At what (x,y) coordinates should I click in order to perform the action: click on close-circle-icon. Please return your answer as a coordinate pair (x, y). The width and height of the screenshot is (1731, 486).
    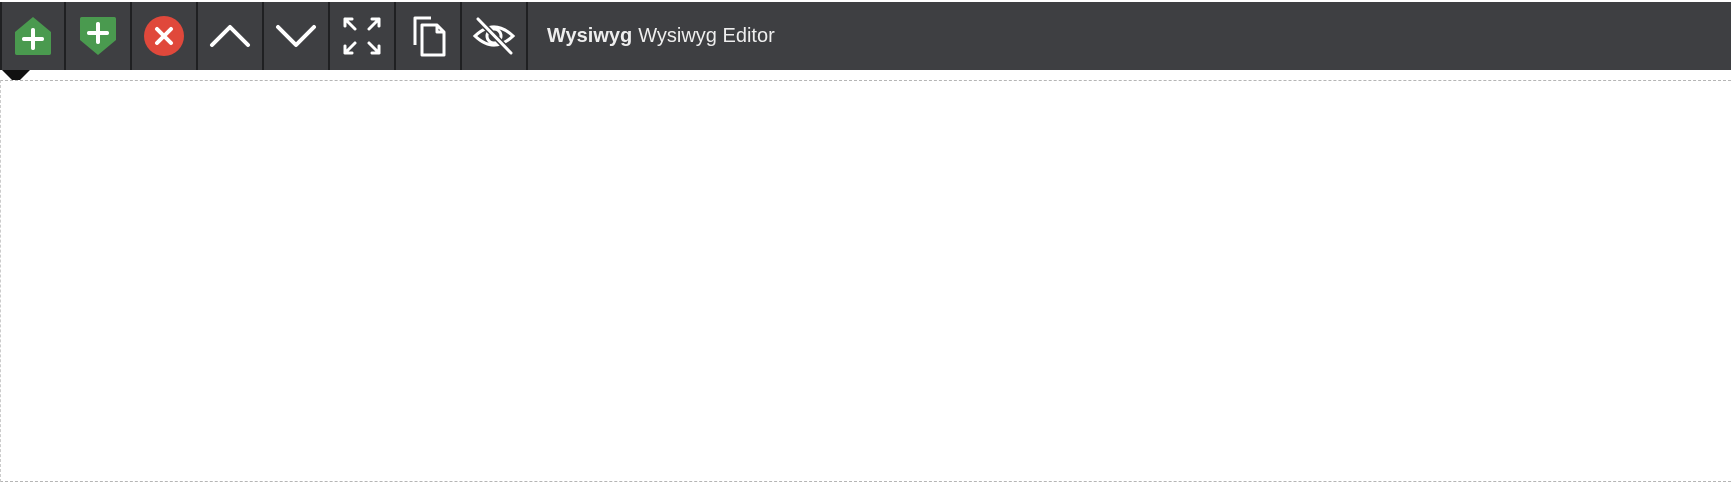
    Looking at the image, I should click on (164, 36).